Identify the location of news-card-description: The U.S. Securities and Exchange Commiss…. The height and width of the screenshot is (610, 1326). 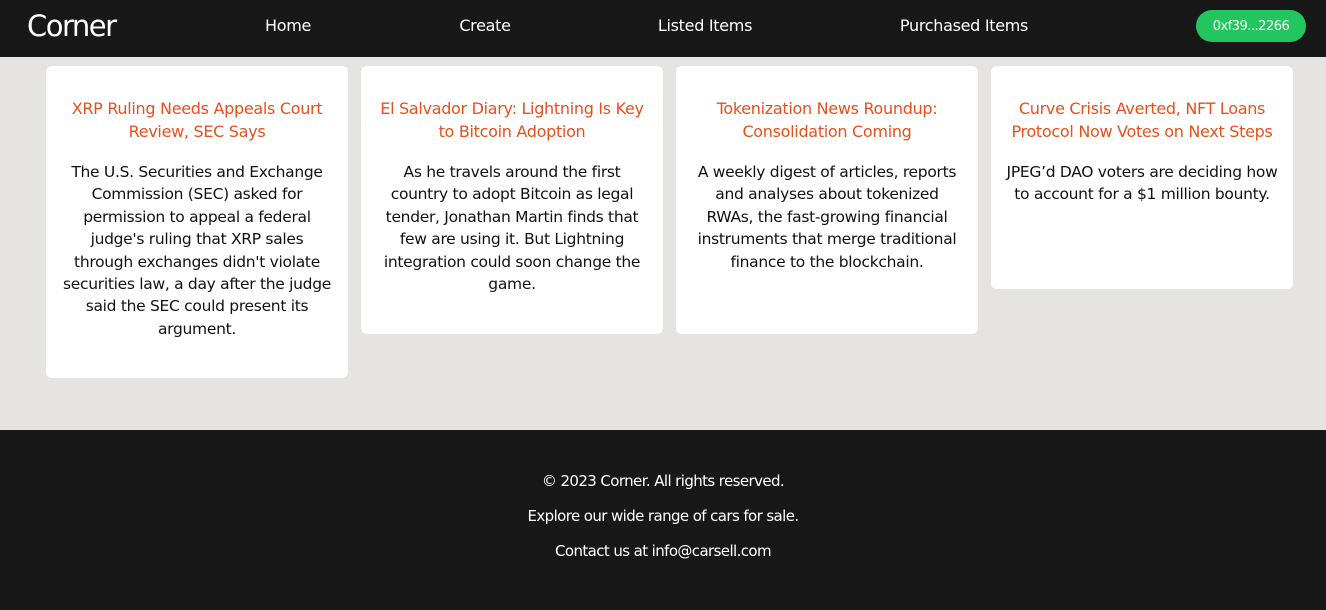
(197, 250).